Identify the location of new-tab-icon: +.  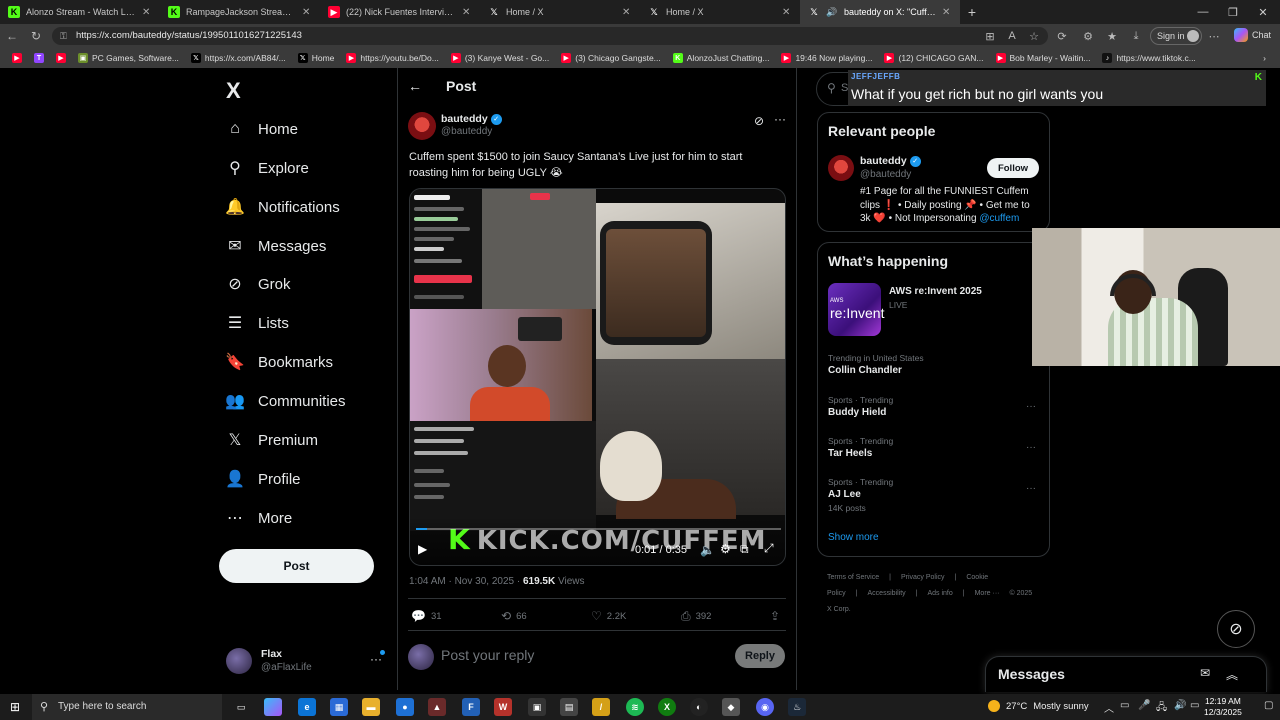
(972, 12).